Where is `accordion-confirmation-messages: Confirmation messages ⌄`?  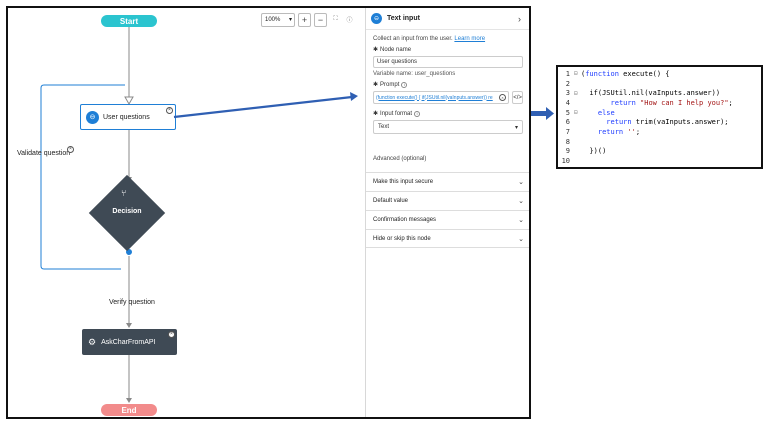 accordion-confirmation-messages: Confirmation messages ⌄ is located at coordinates (447, 219).